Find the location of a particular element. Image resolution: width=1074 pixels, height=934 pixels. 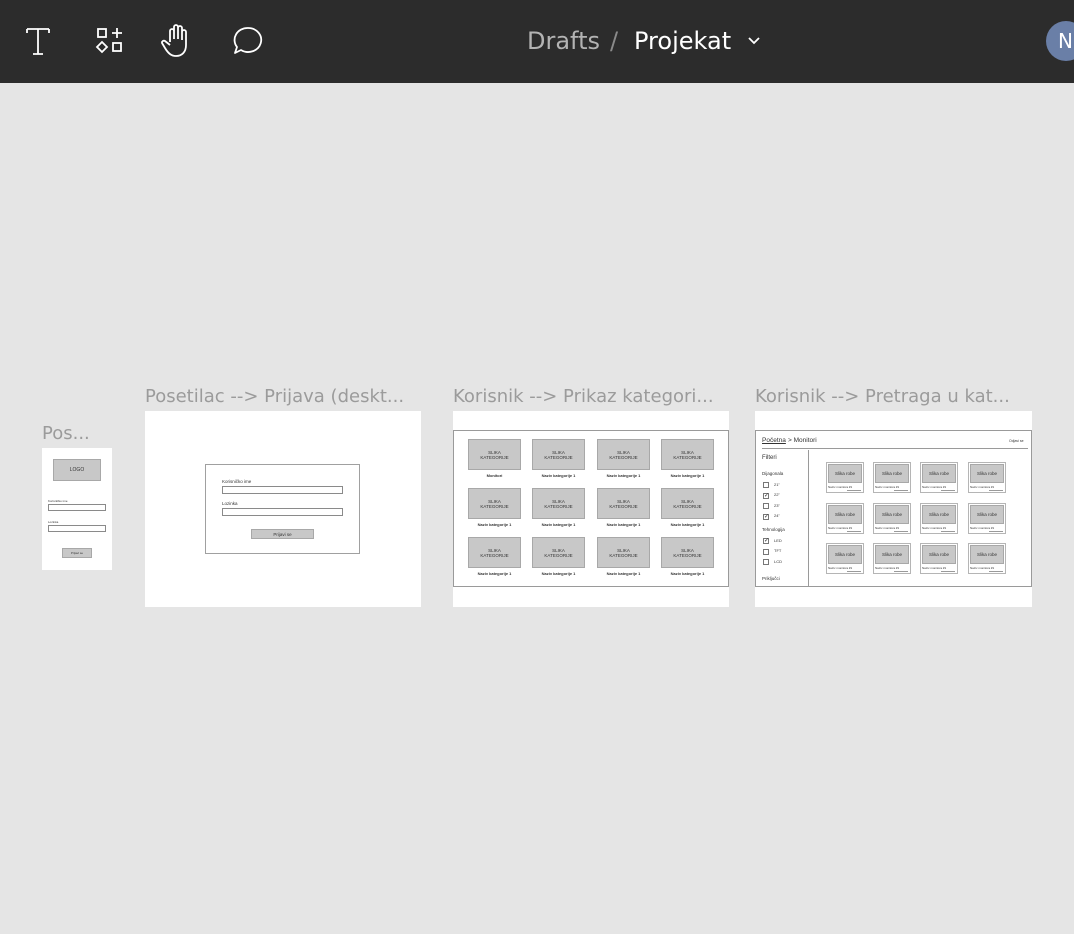

filter-option-label: 23" is located at coordinates (777, 505).